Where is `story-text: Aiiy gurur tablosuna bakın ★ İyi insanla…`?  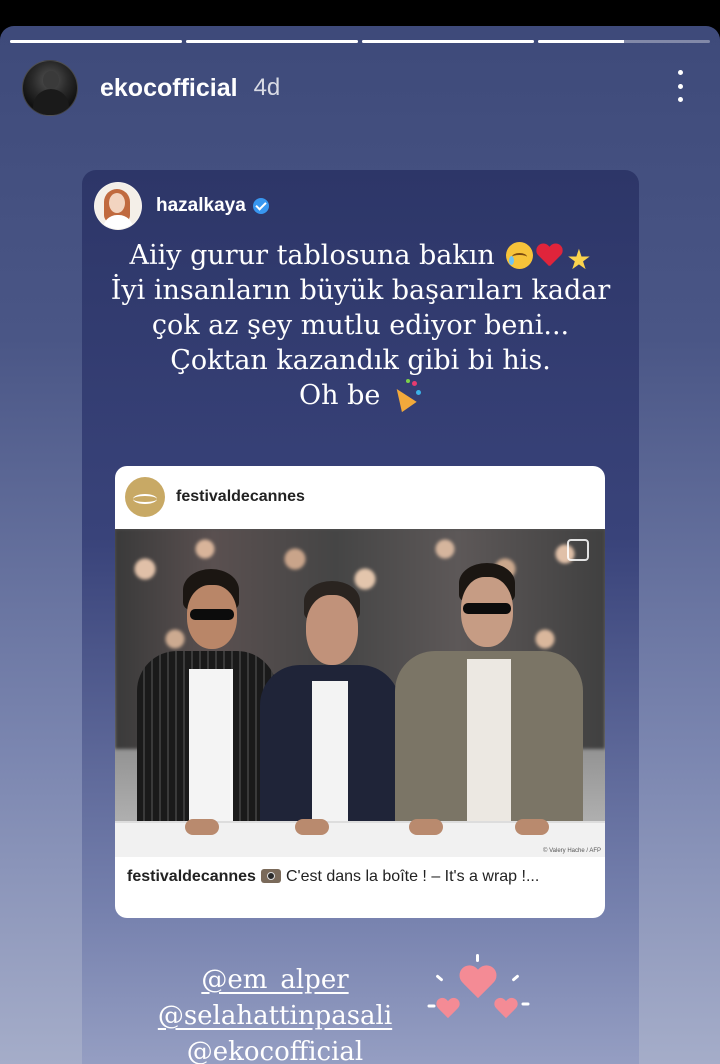
story-text: Aiiy gurur tablosuna bakın ★ İyi insanla… is located at coordinates (360, 325).